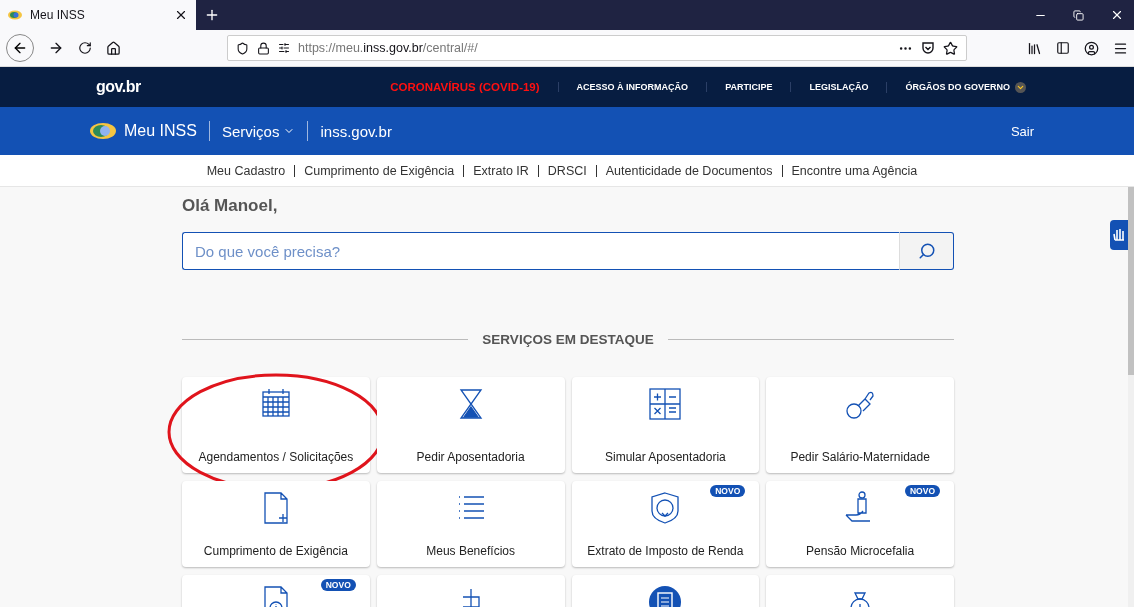 The image size is (1134, 607). Describe the element at coordinates (470, 425) in the screenshot. I see `service-card: Pedir Aposentadoria` at that location.